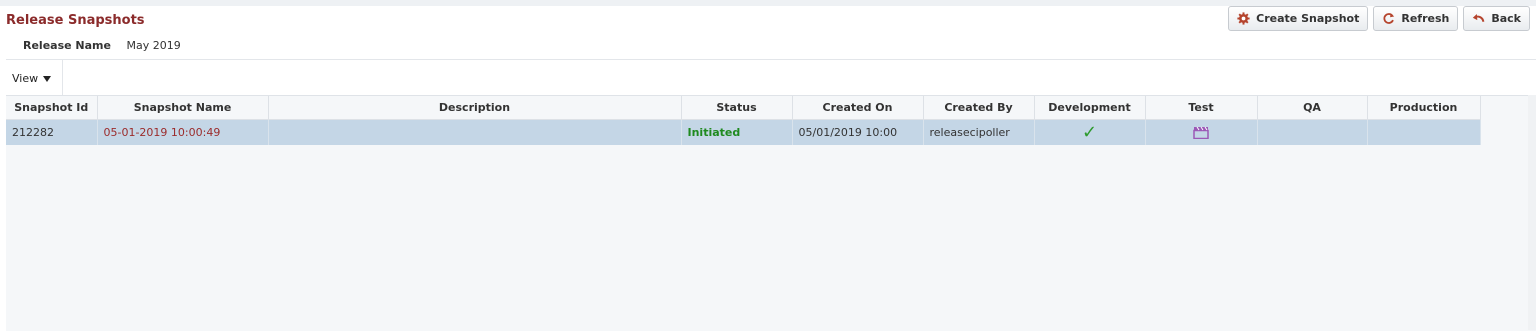 This screenshot has height=331, width=1536. What do you see at coordinates (979, 108) in the screenshot?
I see `header-created-by: Created By` at bounding box center [979, 108].